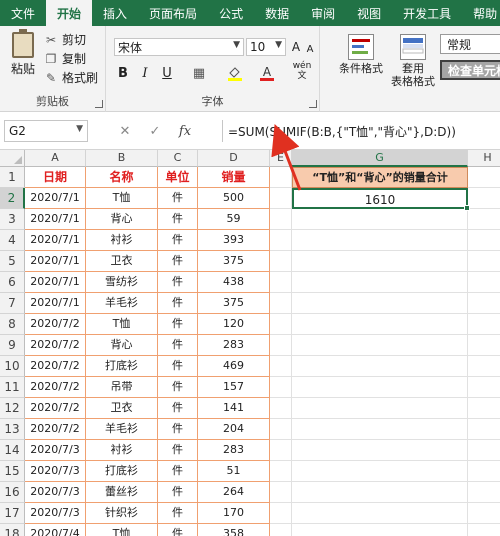 The height and width of the screenshot is (536, 500). Describe the element at coordinates (427, 13) in the screenshot. I see `tab-8: 开发工具` at that location.